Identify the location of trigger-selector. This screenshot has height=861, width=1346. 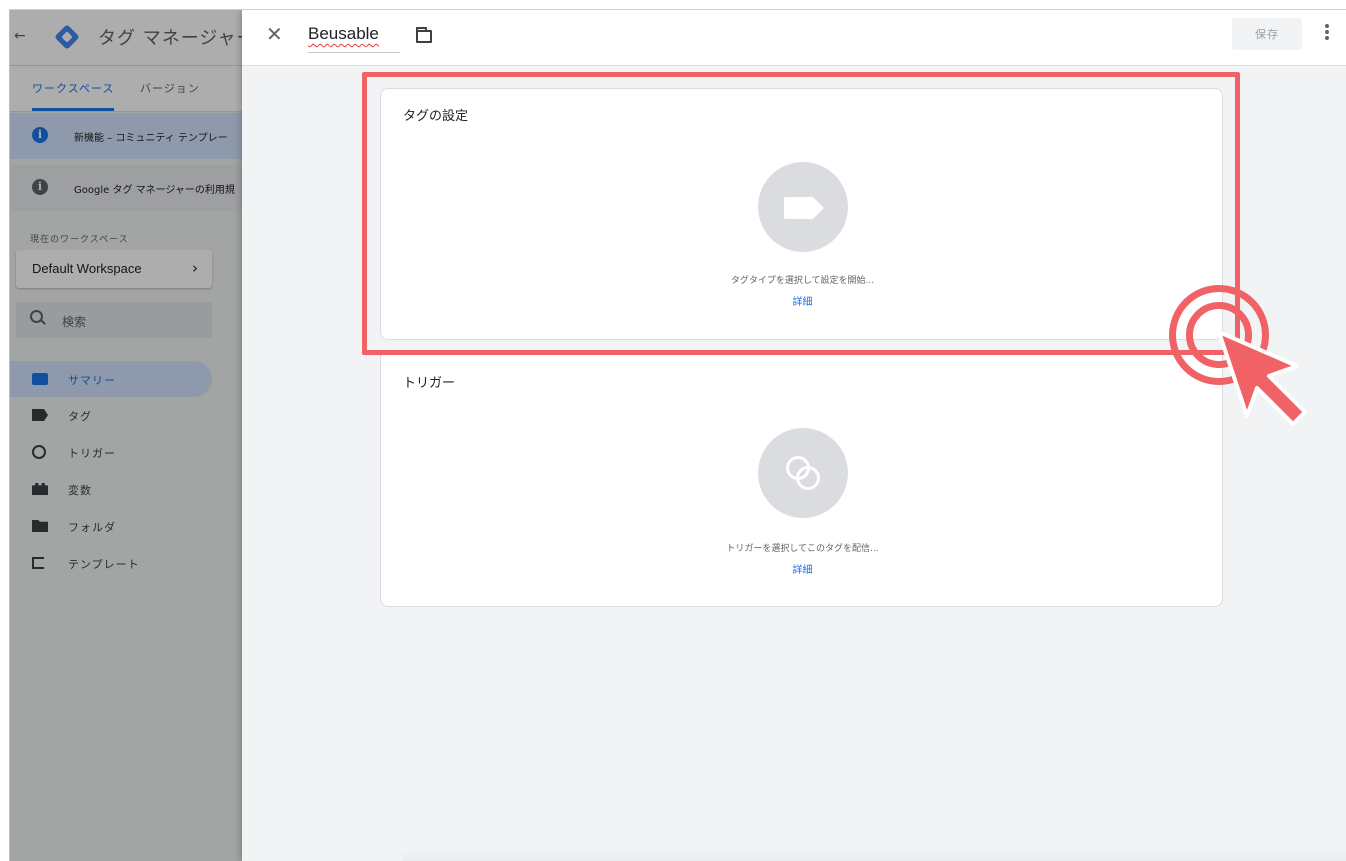
(803, 473).